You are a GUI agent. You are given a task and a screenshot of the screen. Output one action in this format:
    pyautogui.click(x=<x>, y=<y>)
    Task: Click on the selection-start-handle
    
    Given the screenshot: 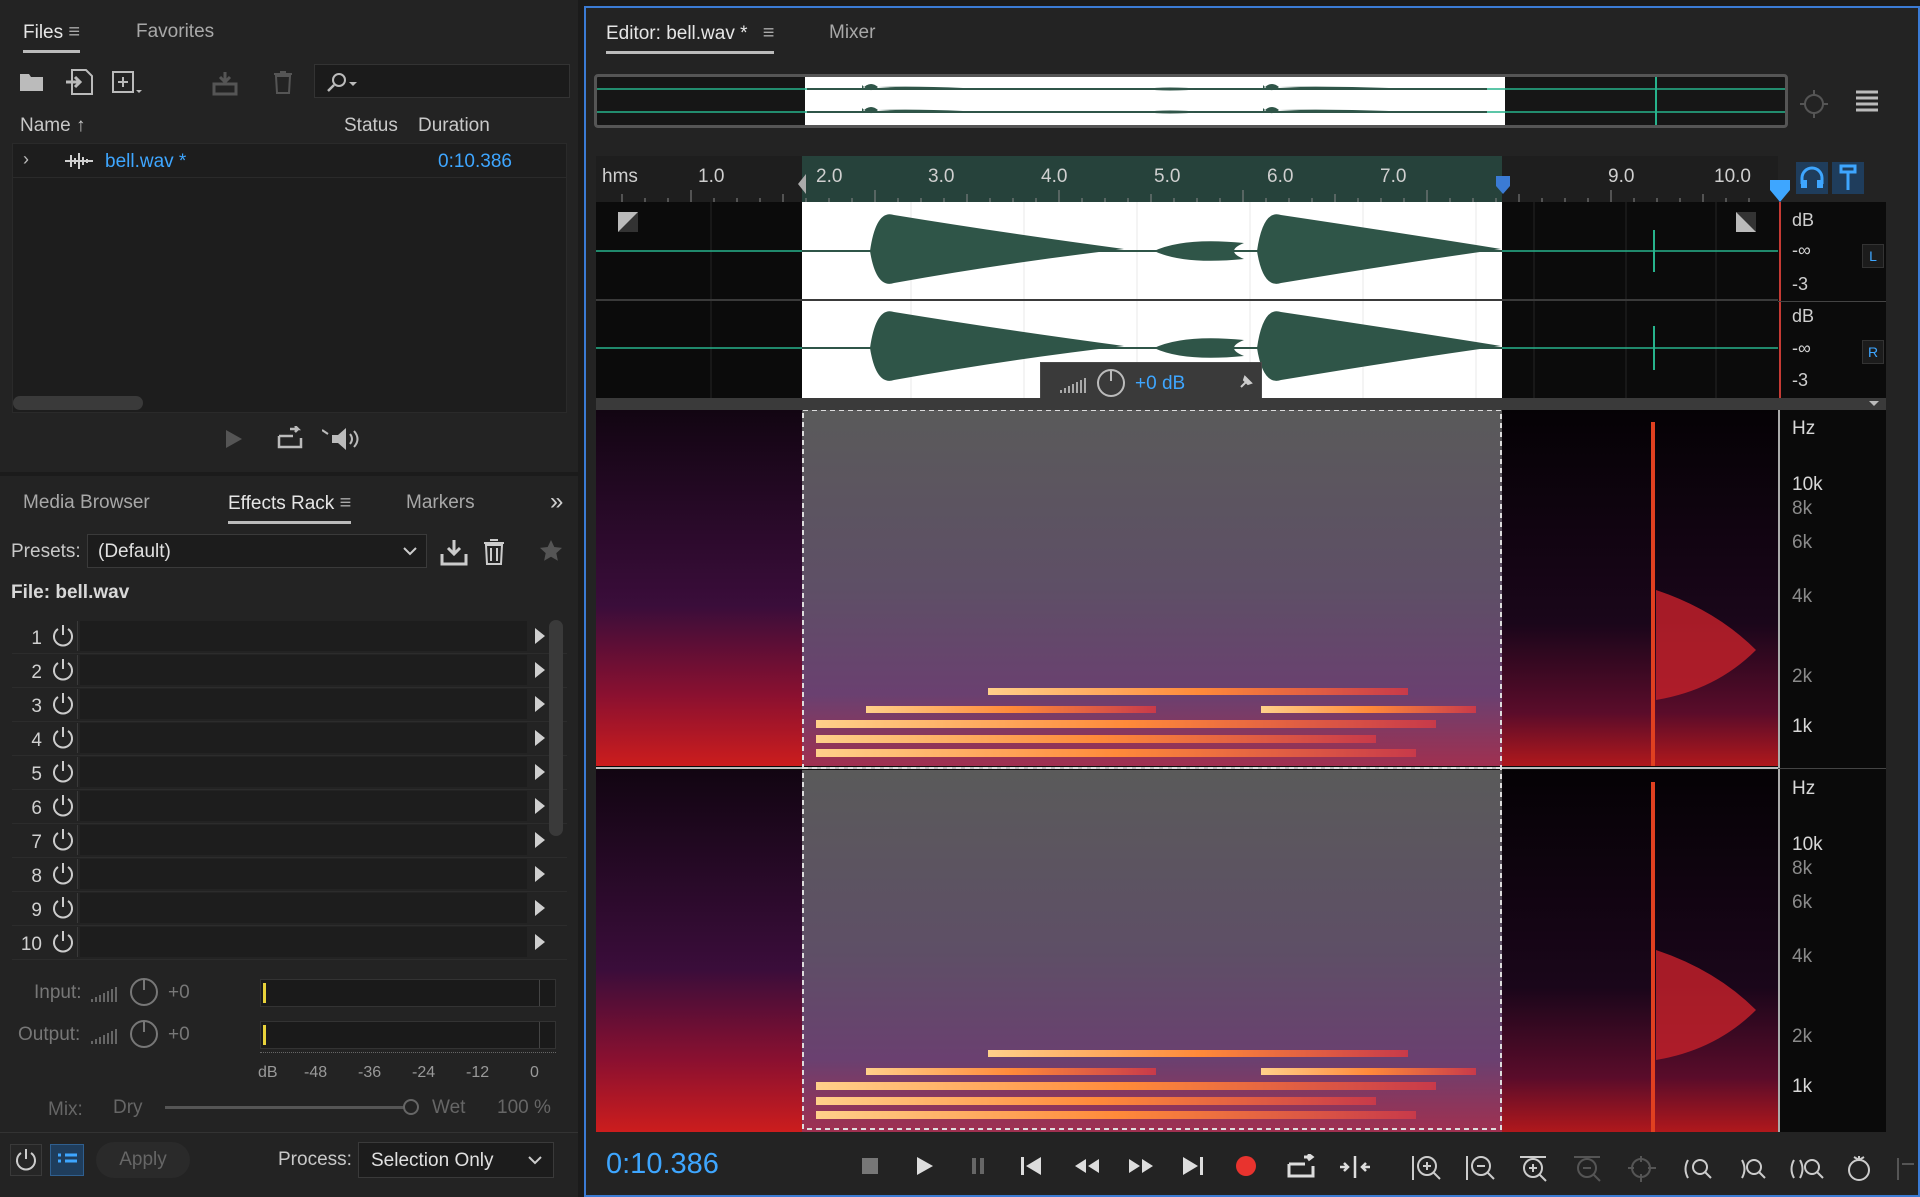 What is the action you would take?
    pyautogui.click(x=801, y=184)
    